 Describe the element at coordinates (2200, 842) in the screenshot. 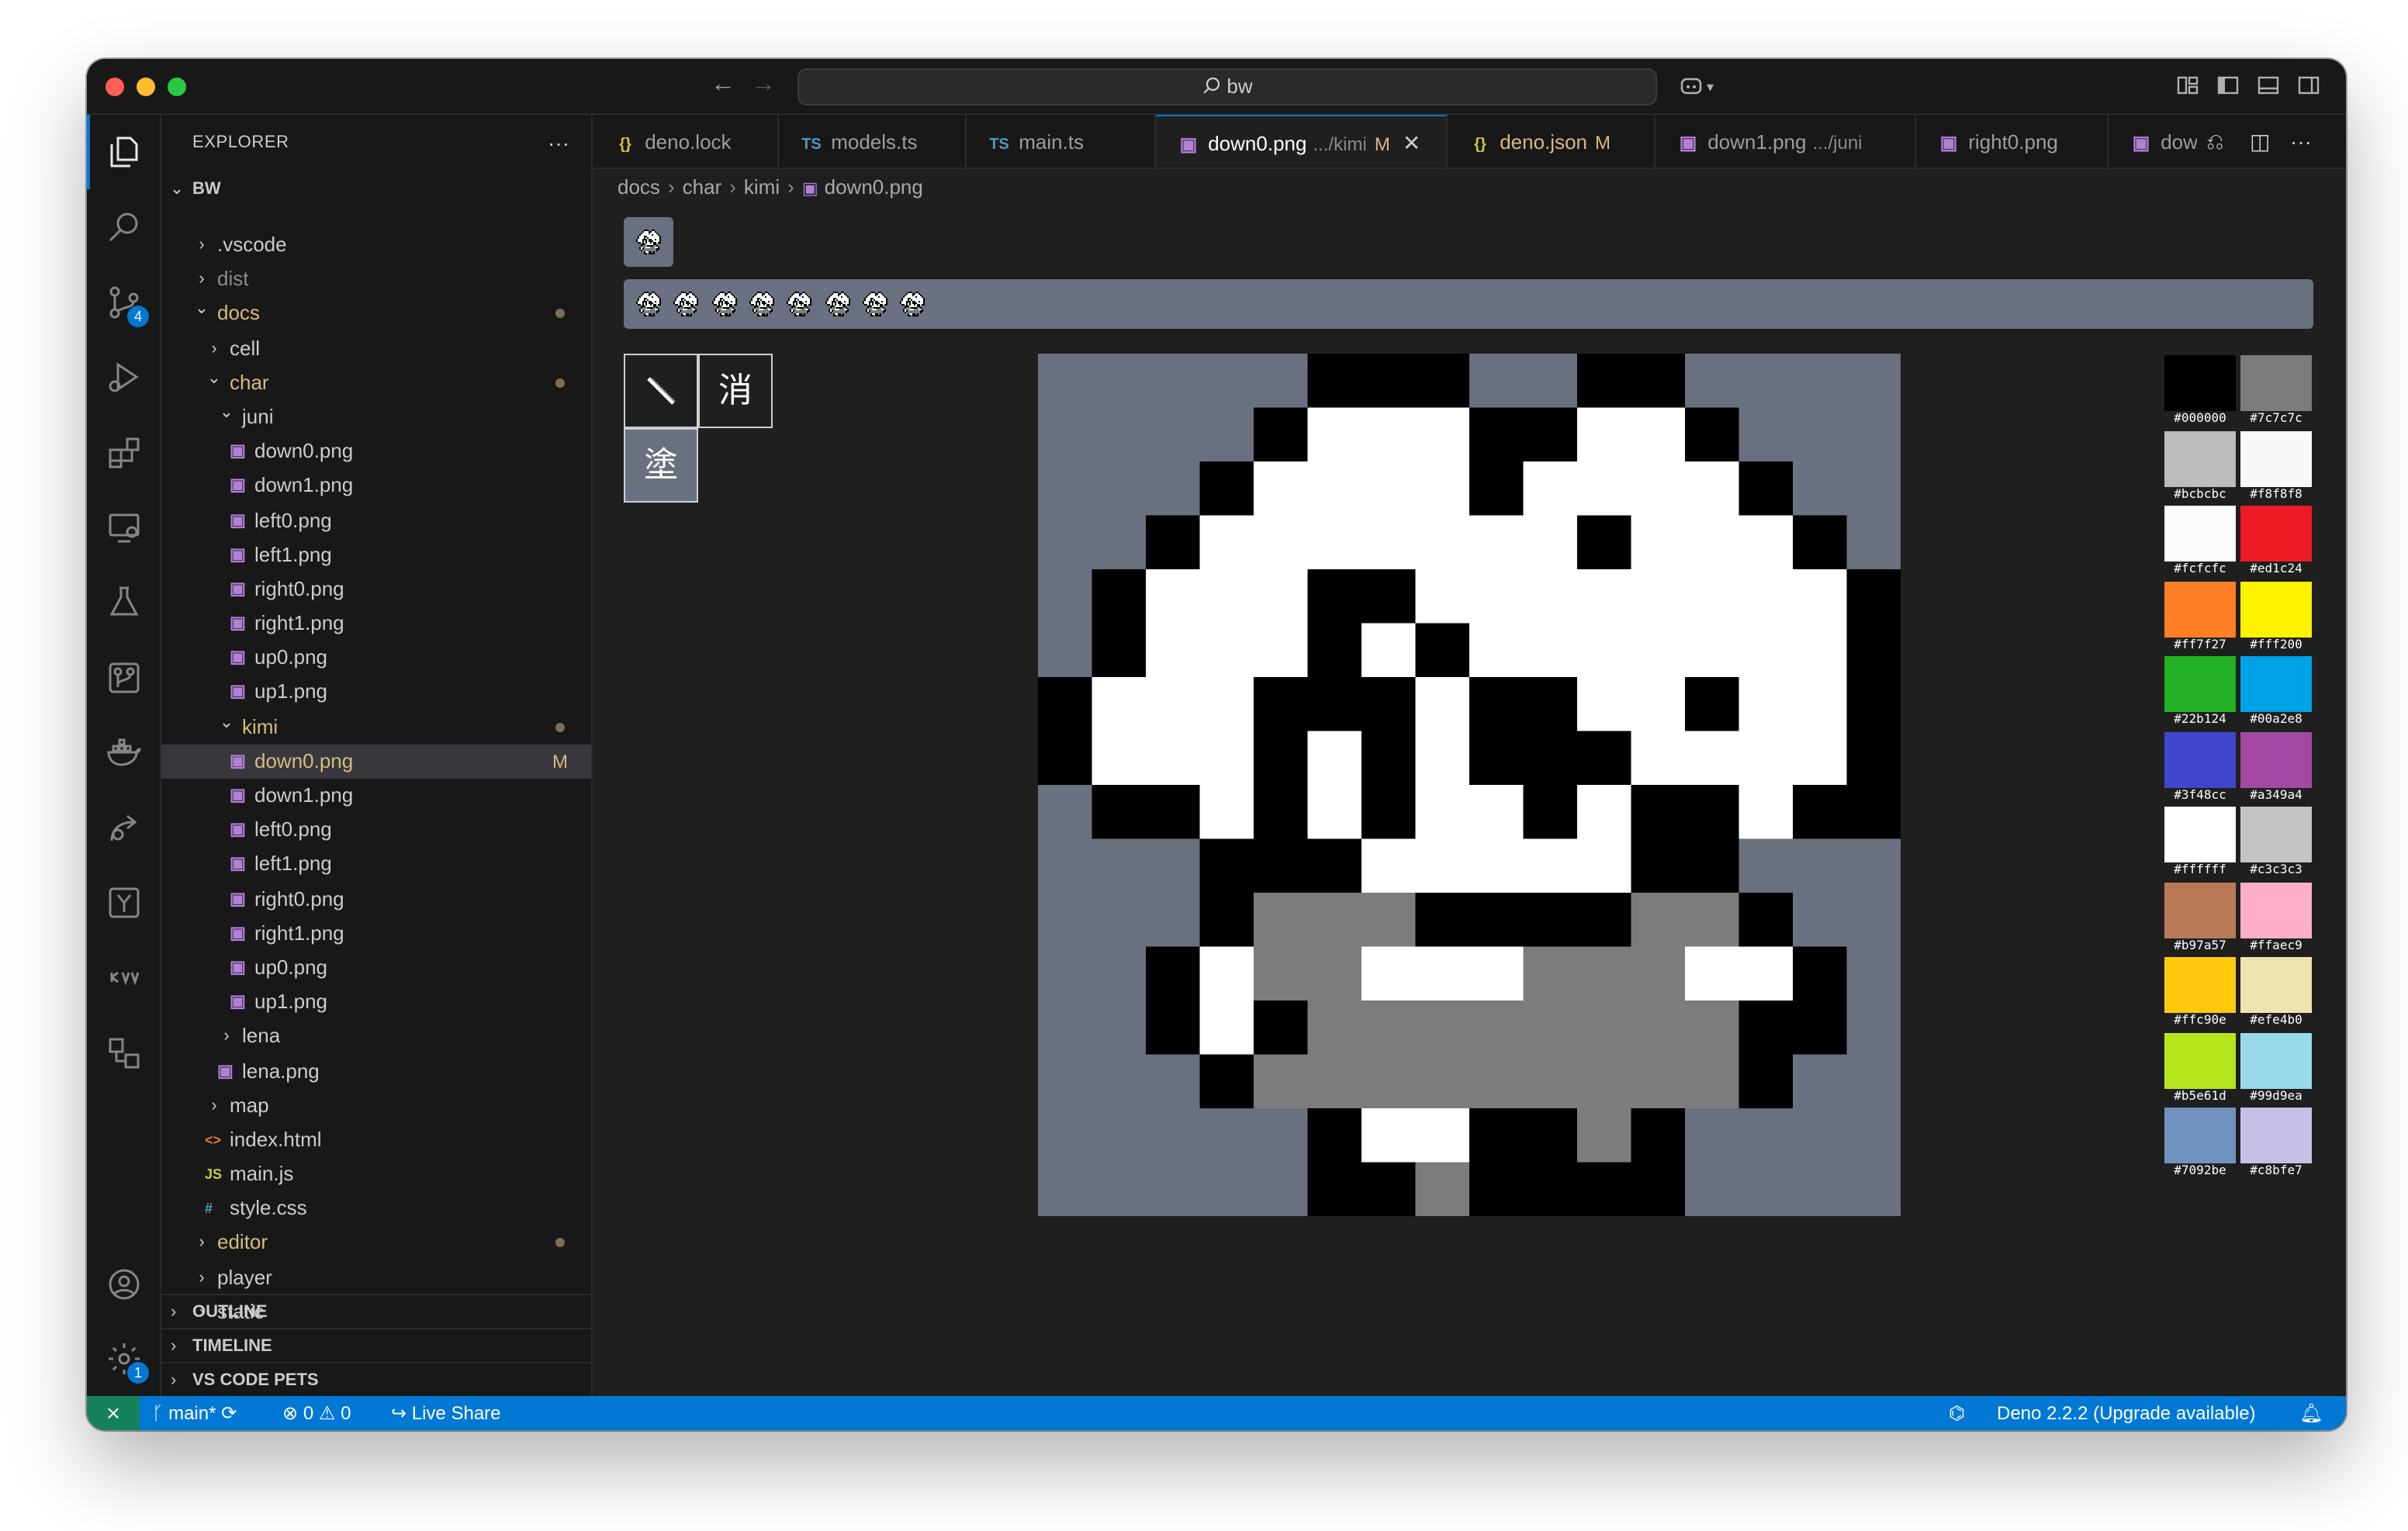

I see `color-swatch: #ffffff` at that location.